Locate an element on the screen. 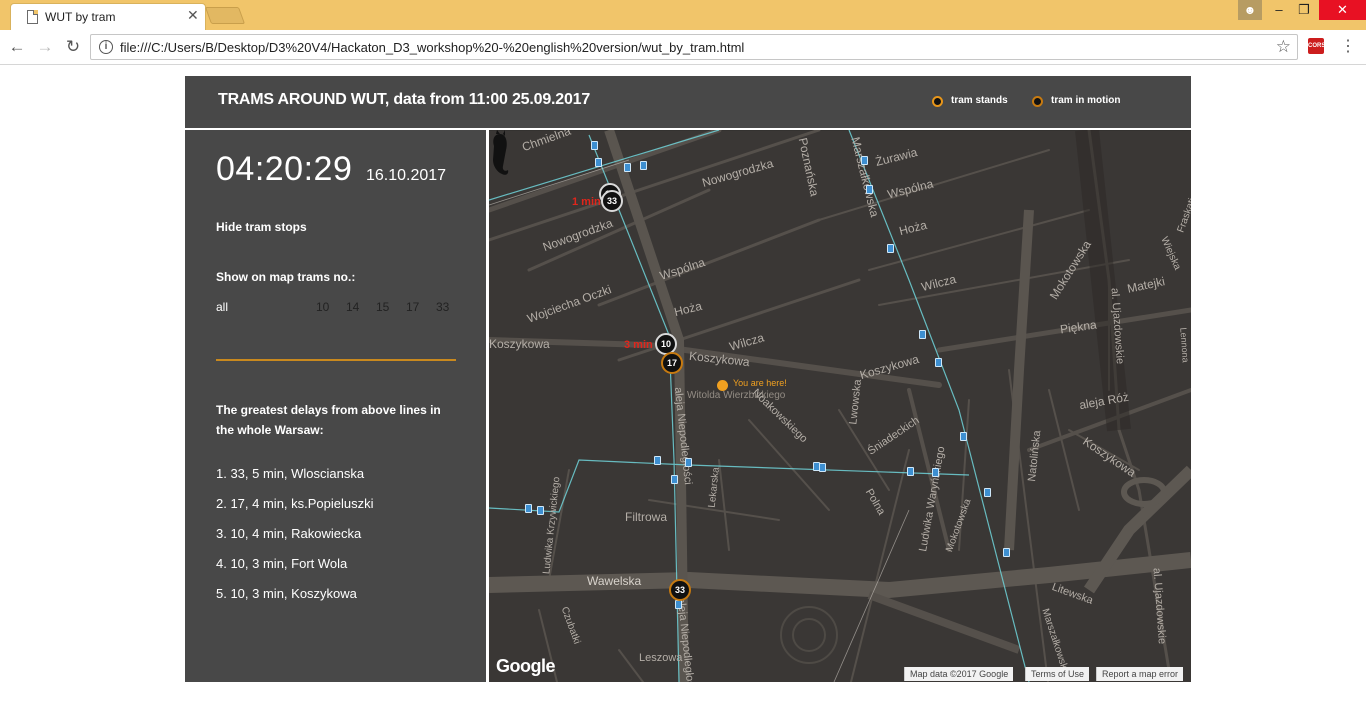  filter-line-17: 17 is located at coordinates (412, 307).